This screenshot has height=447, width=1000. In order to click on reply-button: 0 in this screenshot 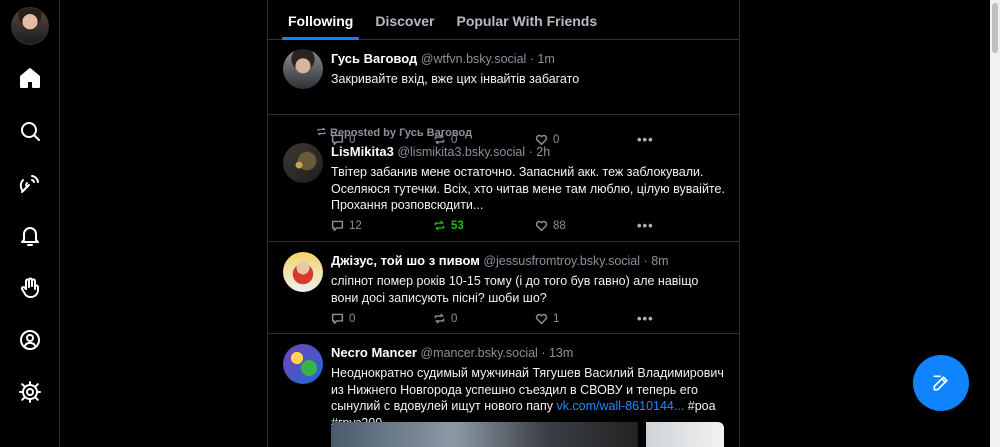, I will do `click(382, 318)`.